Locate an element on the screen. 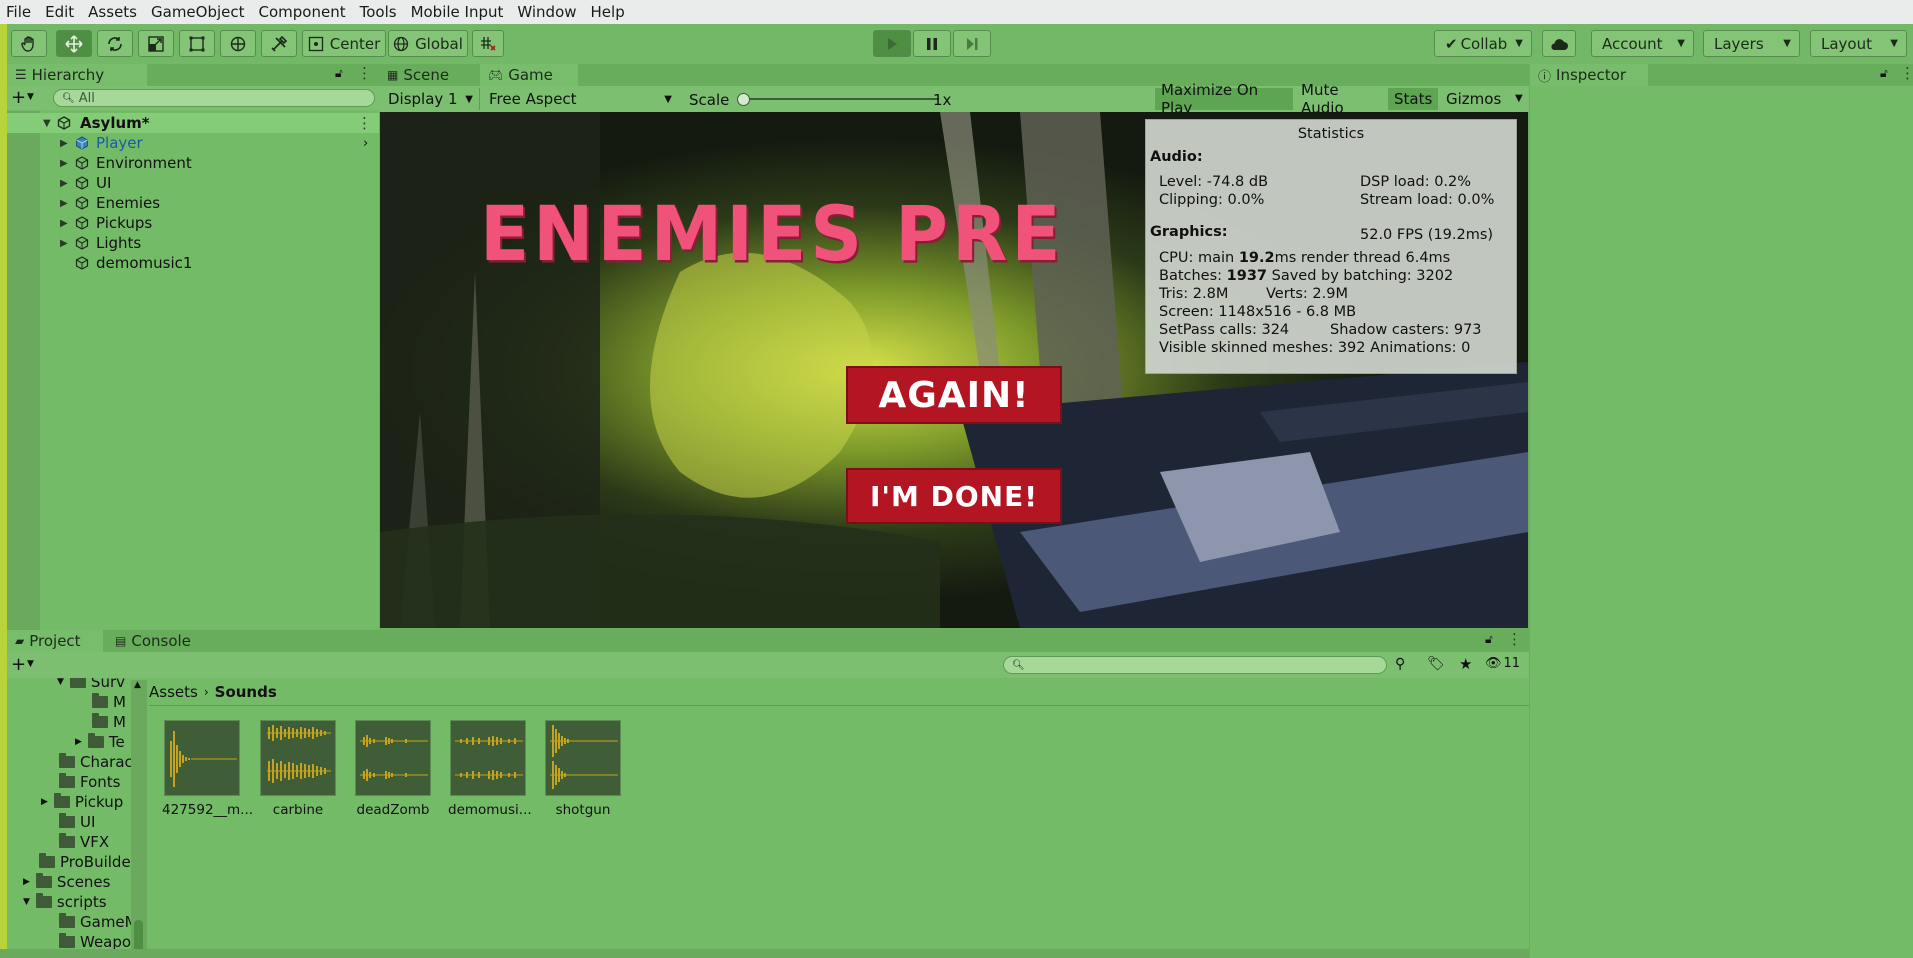 The height and width of the screenshot is (958, 1913). grid-snap-button is located at coordinates (488, 43).